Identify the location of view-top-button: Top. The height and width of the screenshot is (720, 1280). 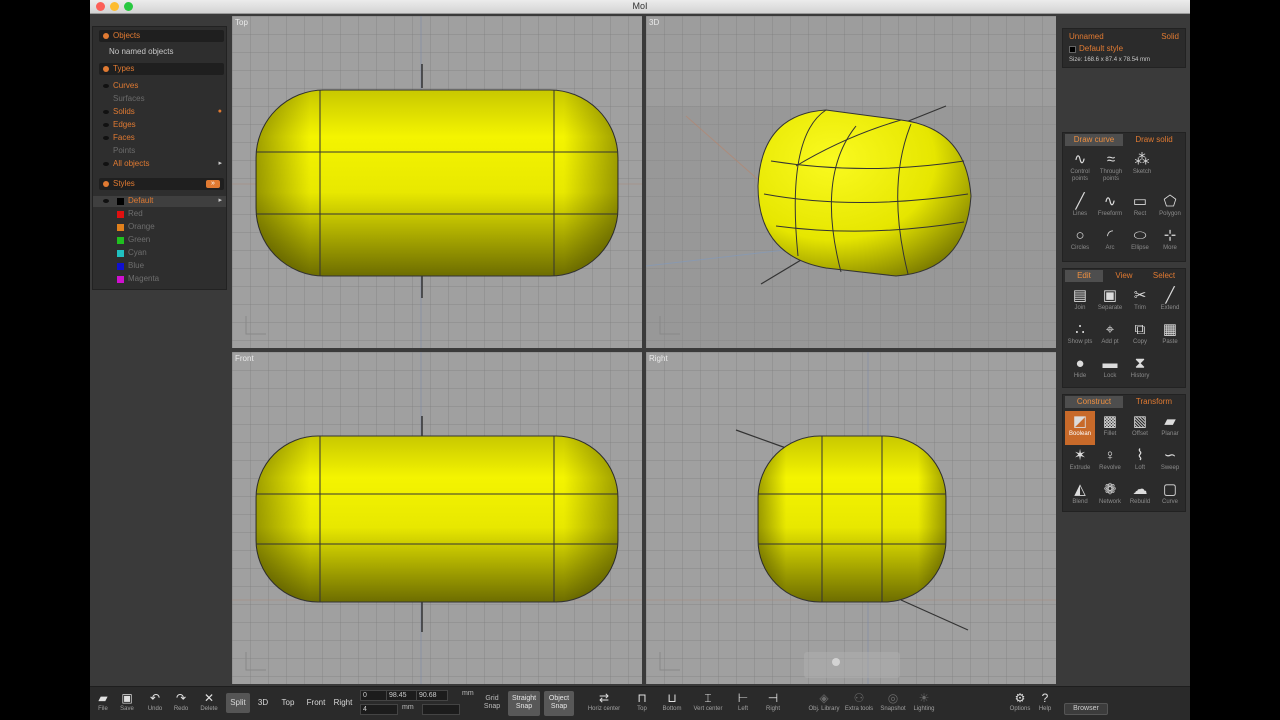
(288, 703).